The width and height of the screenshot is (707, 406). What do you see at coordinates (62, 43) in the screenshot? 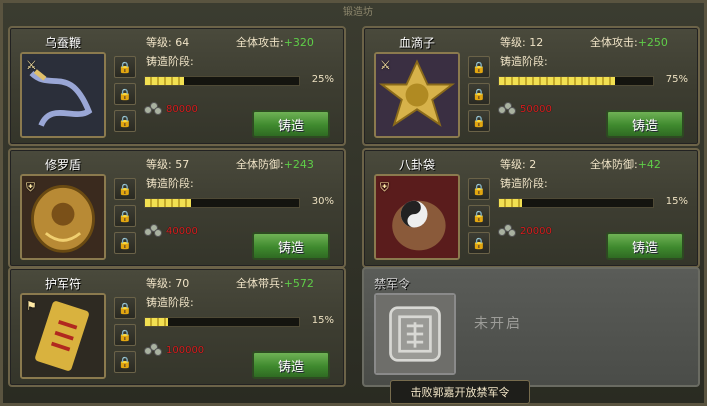
I see `item-name: 乌蚕鞭` at bounding box center [62, 43].